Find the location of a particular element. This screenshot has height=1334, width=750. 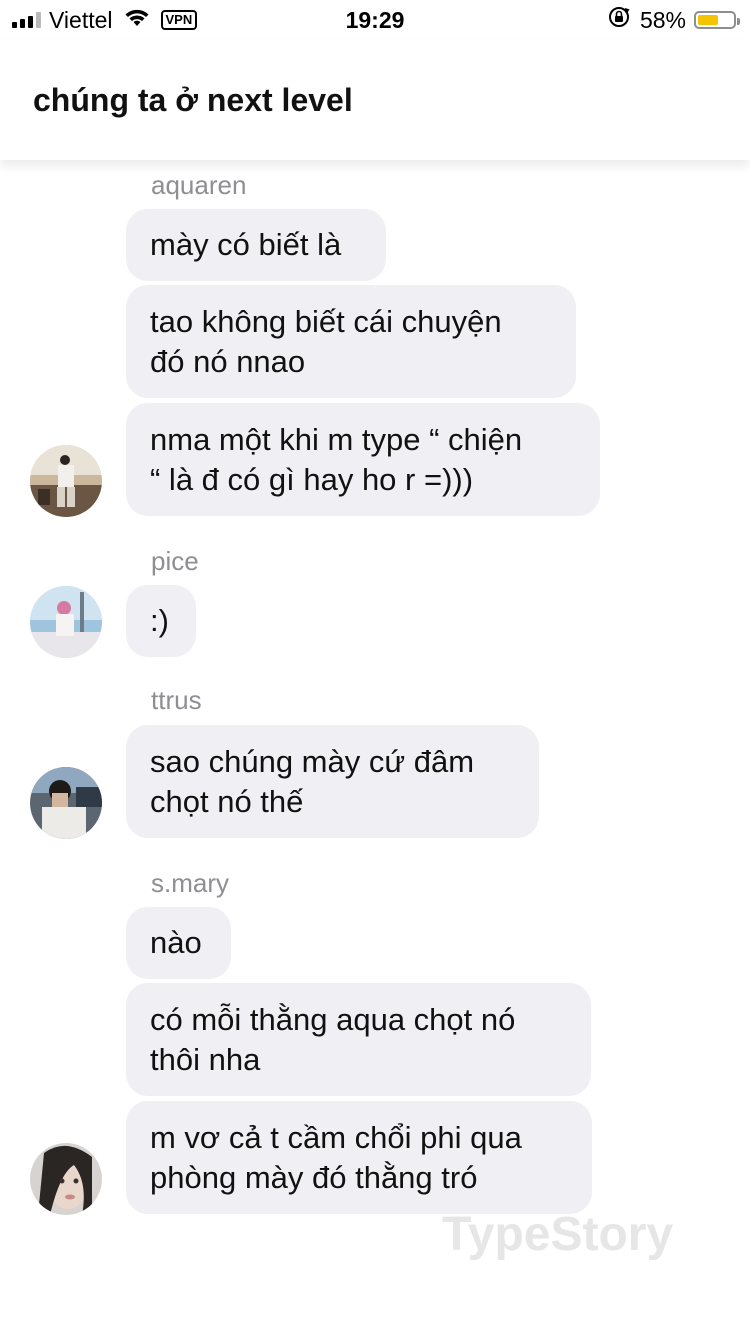

sender-name: aquaren is located at coordinates (199, 185).